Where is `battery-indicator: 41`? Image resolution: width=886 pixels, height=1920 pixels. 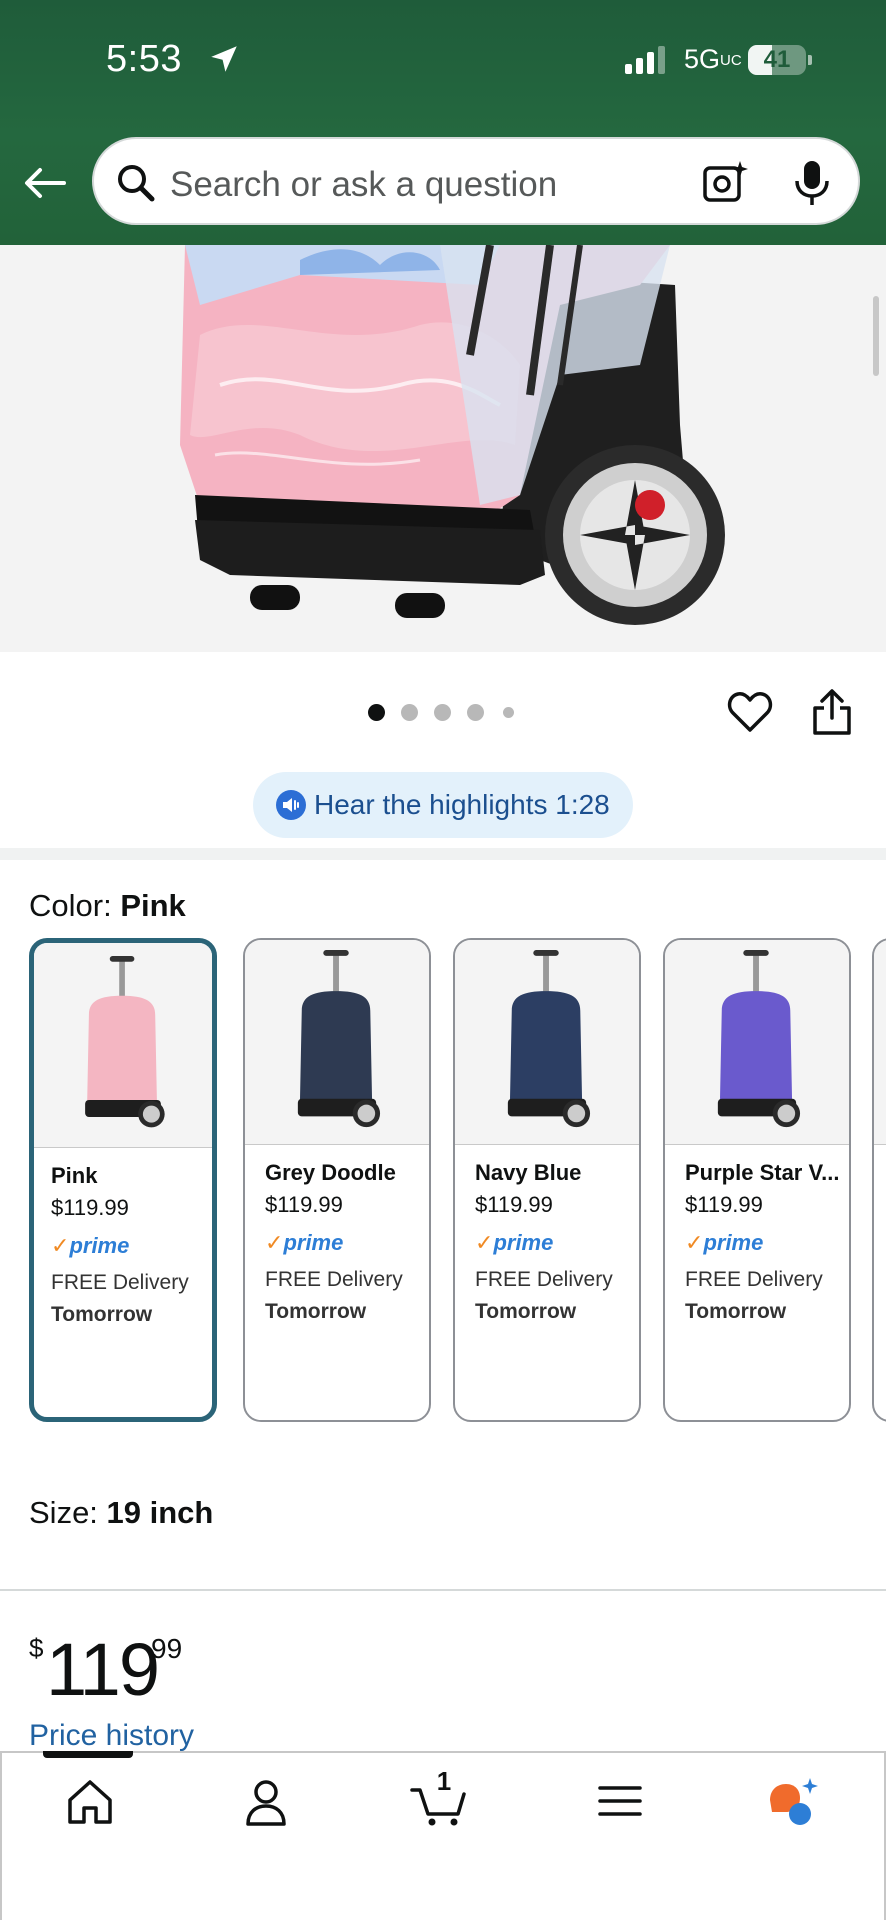 battery-indicator: 41 is located at coordinates (780, 60).